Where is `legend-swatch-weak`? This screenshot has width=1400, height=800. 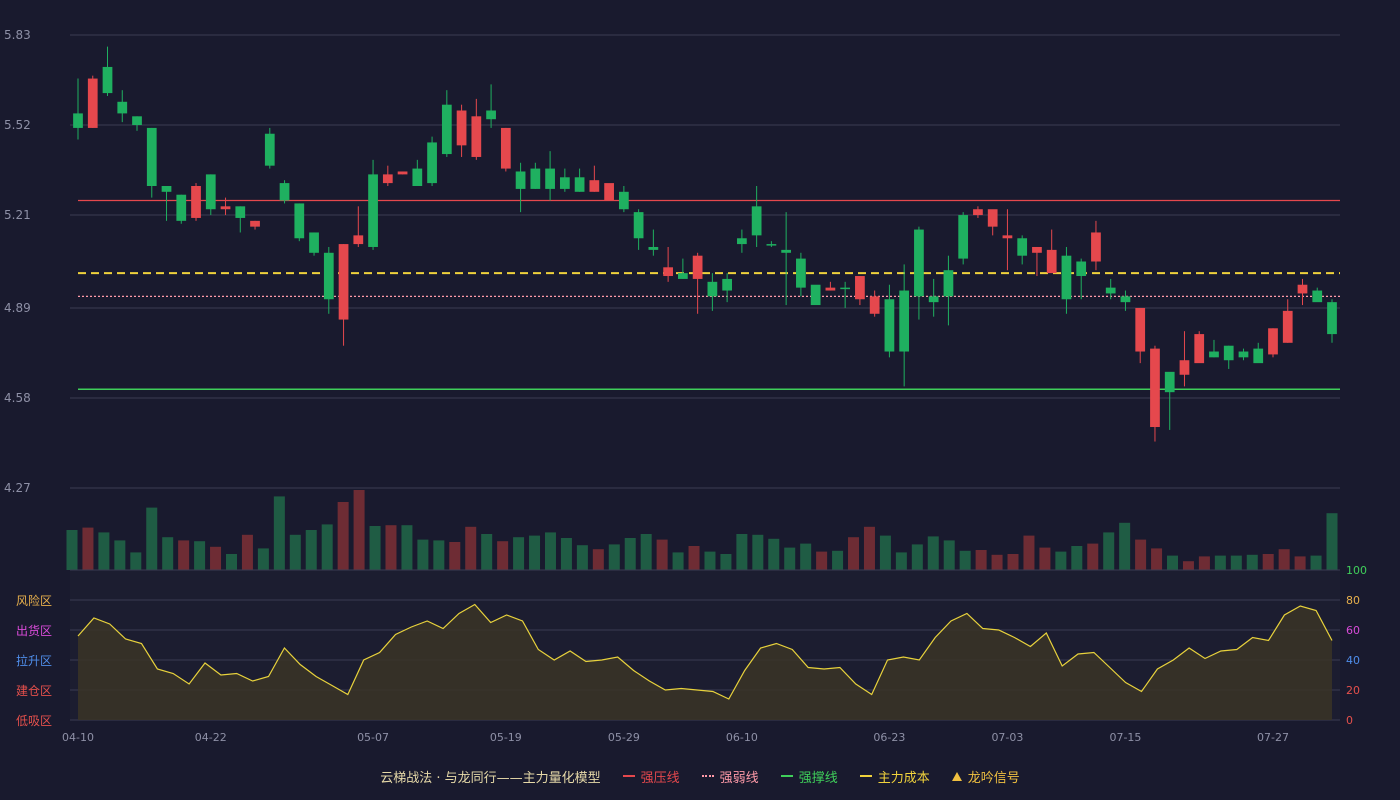
legend-swatch-weak is located at coordinates (707, 776).